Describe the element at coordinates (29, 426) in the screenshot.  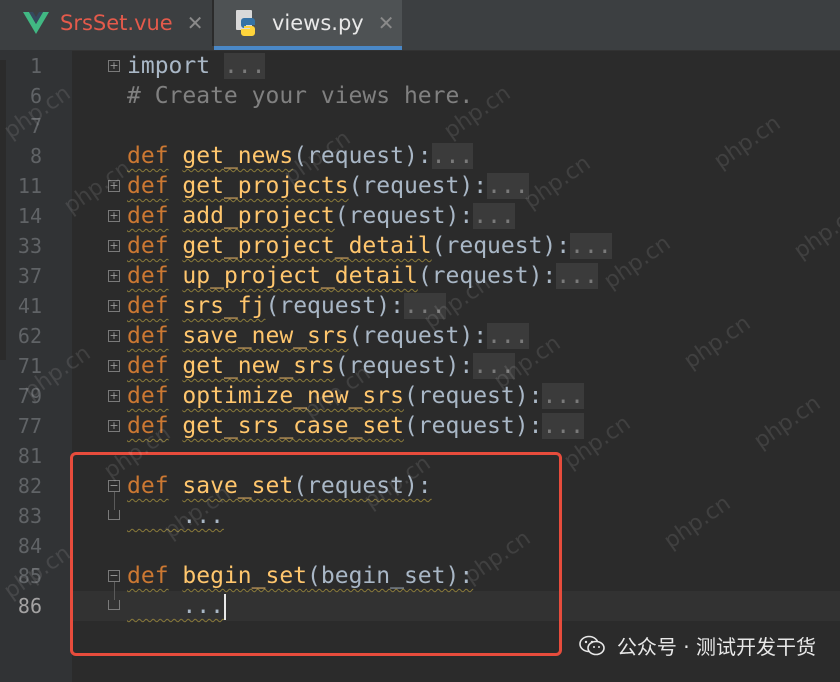
I see `line-number: 77` at that location.